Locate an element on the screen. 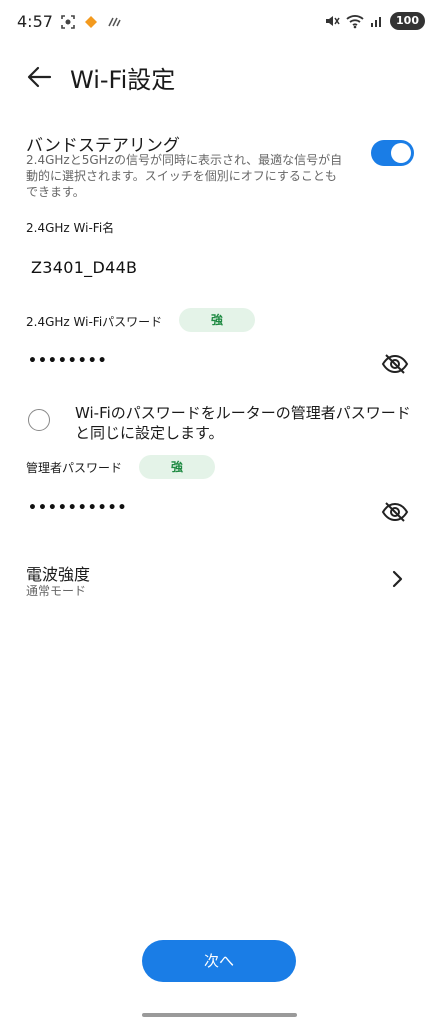 The image size is (439, 1024). page-title: Wi-Fi設定 is located at coordinates (123, 80).